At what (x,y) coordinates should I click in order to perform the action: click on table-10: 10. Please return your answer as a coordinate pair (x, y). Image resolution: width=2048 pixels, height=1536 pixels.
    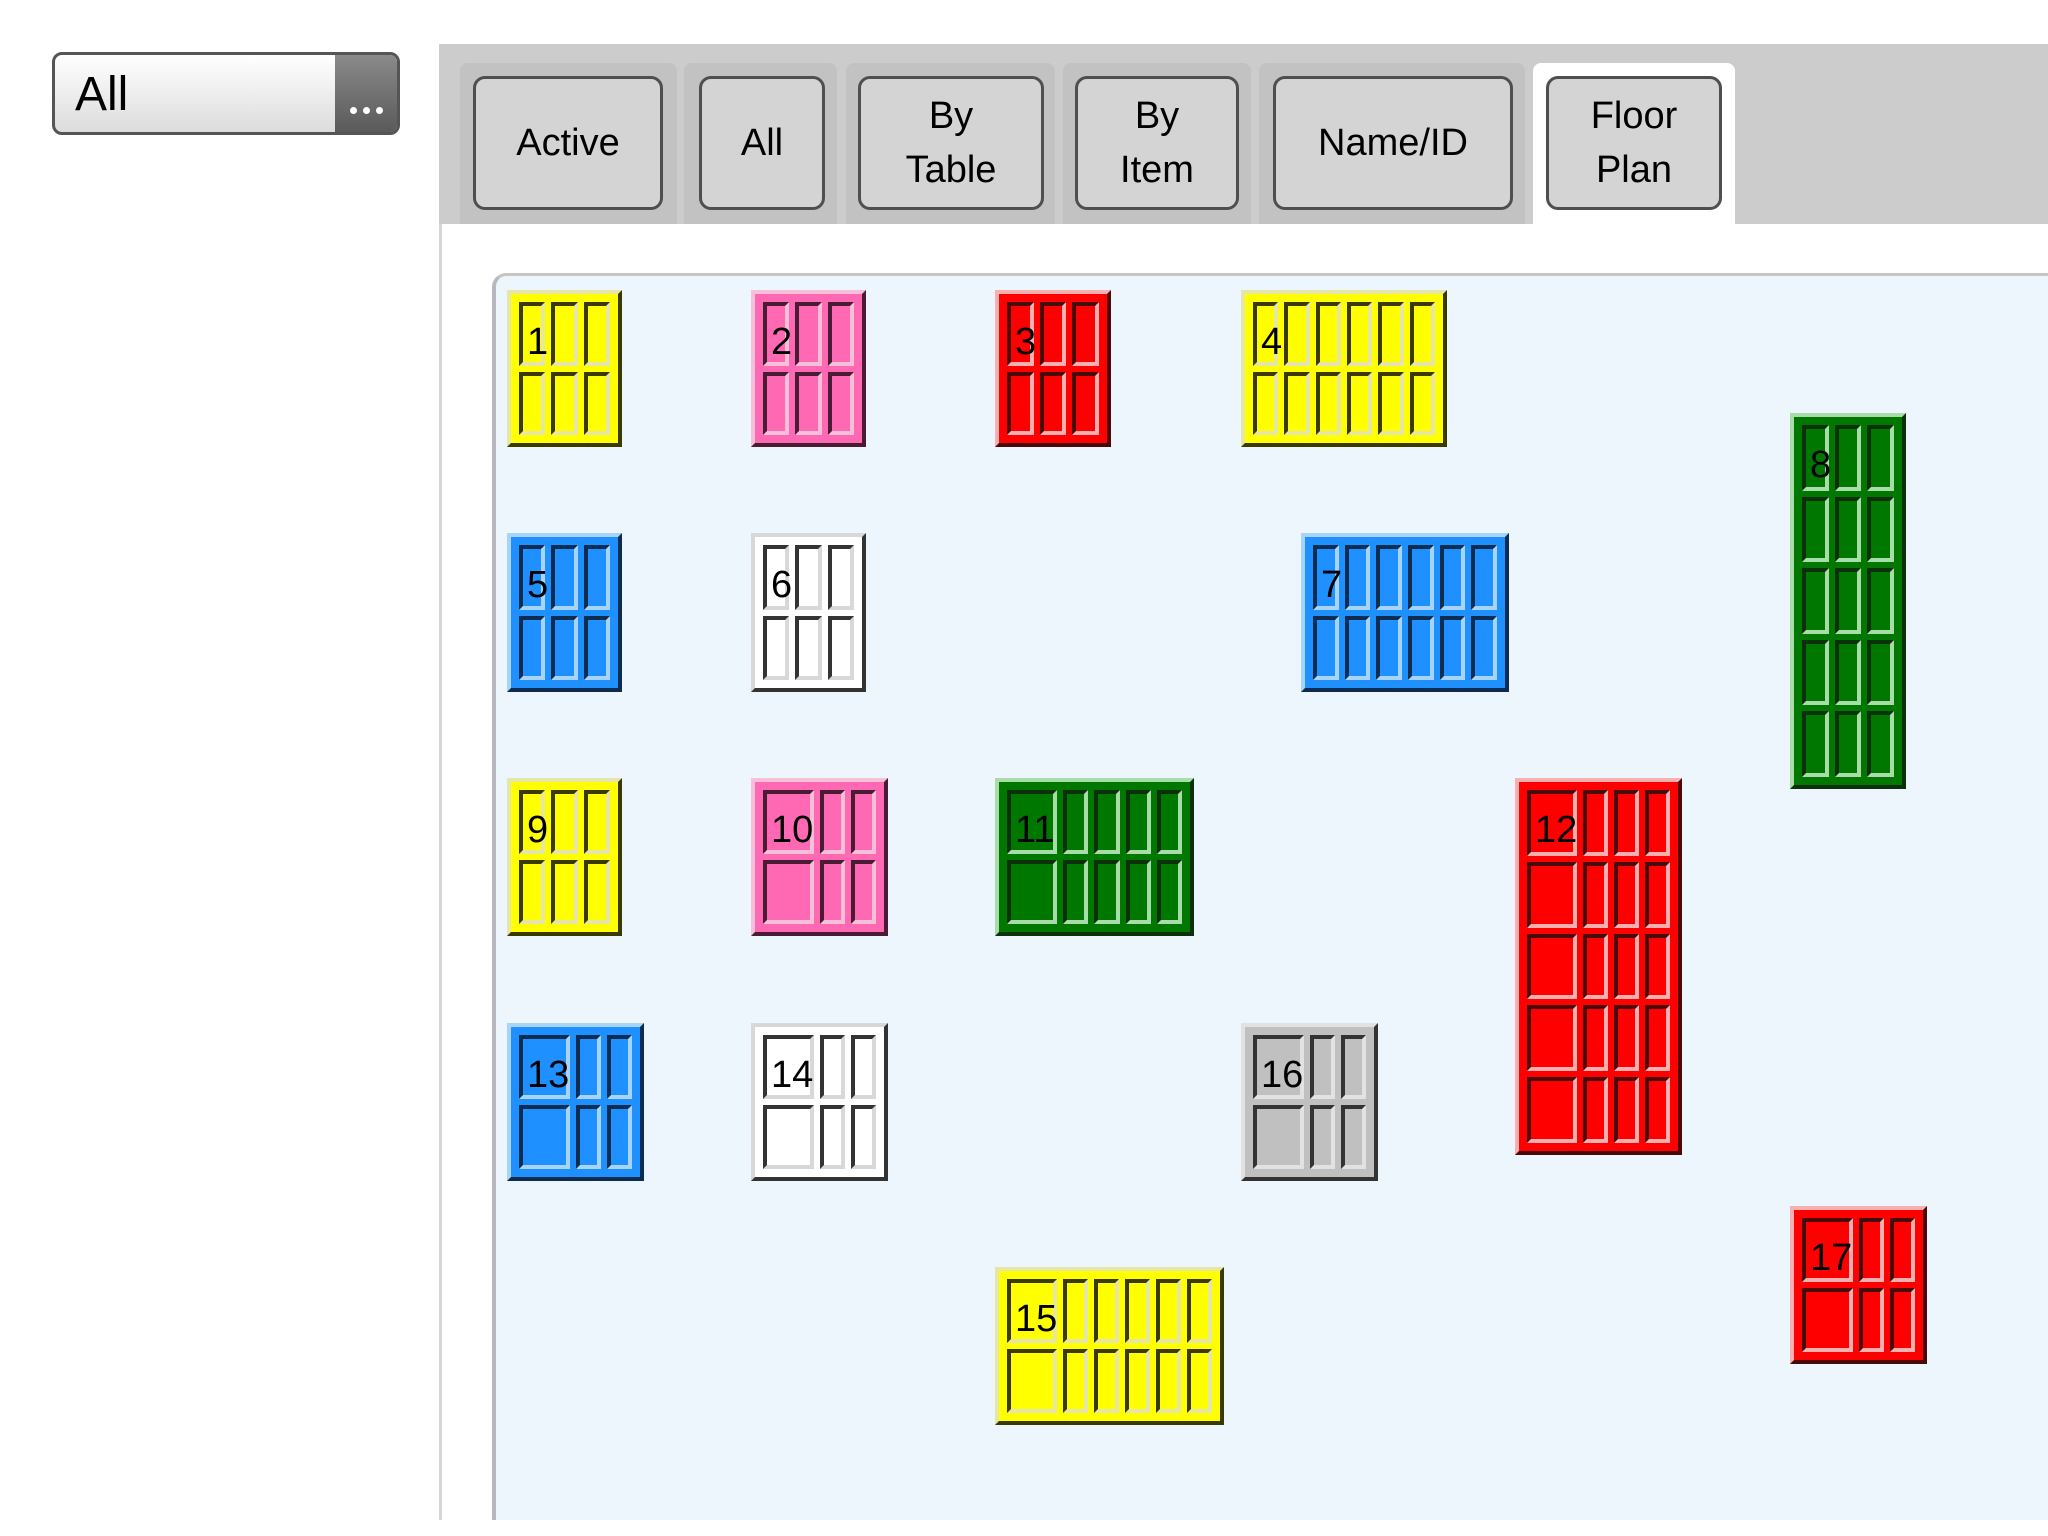
    Looking at the image, I should click on (819, 857).